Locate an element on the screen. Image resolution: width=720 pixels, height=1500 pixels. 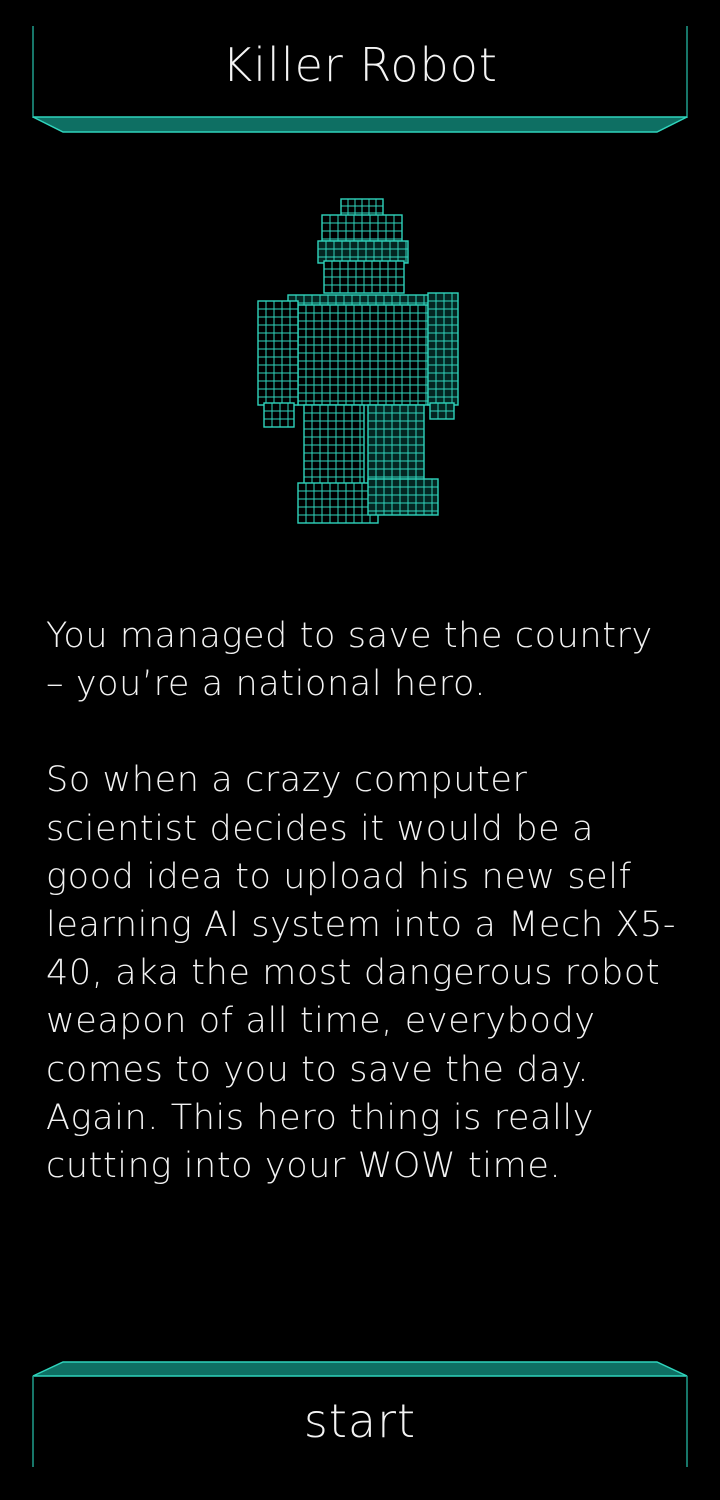
robot-right-hand is located at coordinates (442, 411).